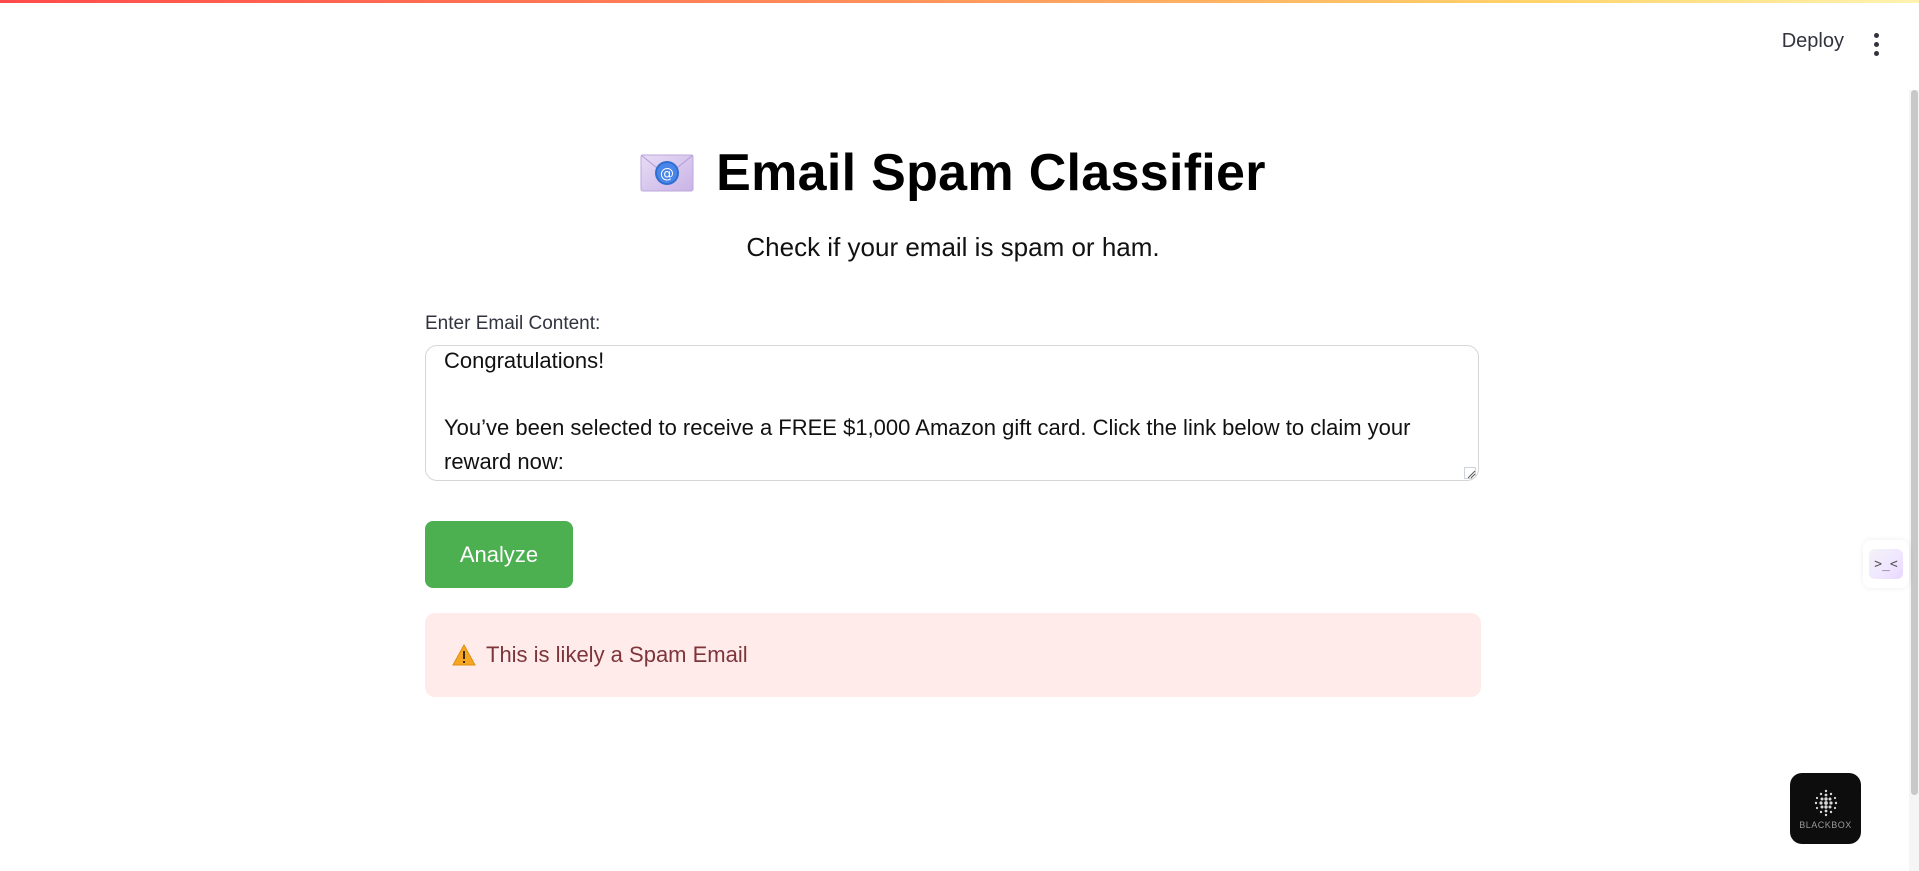 The image size is (1919, 871). Describe the element at coordinates (499, 554) in the screenshot. I see `analyze-button: Analyze` at that location.